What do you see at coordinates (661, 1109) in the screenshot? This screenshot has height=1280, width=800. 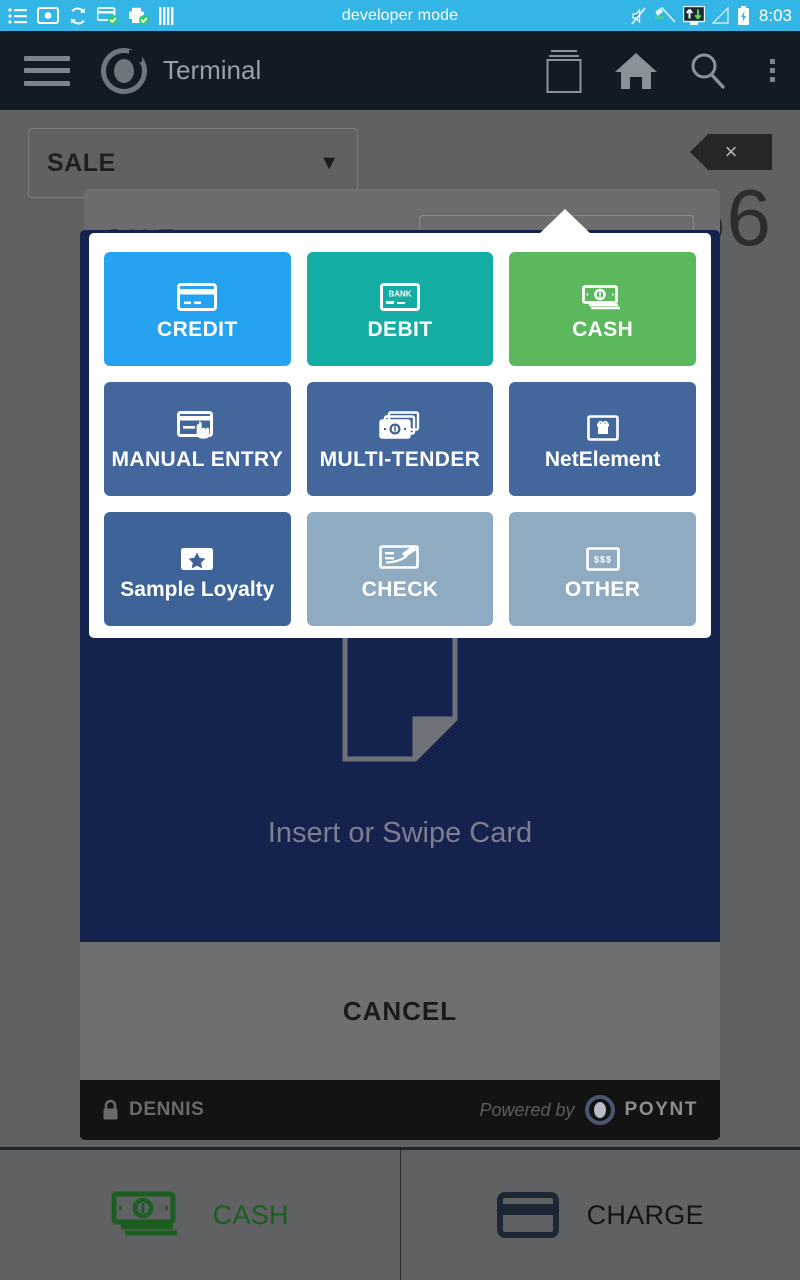 I see `brand-name: POYNT` at bounding box center [661, 1109].